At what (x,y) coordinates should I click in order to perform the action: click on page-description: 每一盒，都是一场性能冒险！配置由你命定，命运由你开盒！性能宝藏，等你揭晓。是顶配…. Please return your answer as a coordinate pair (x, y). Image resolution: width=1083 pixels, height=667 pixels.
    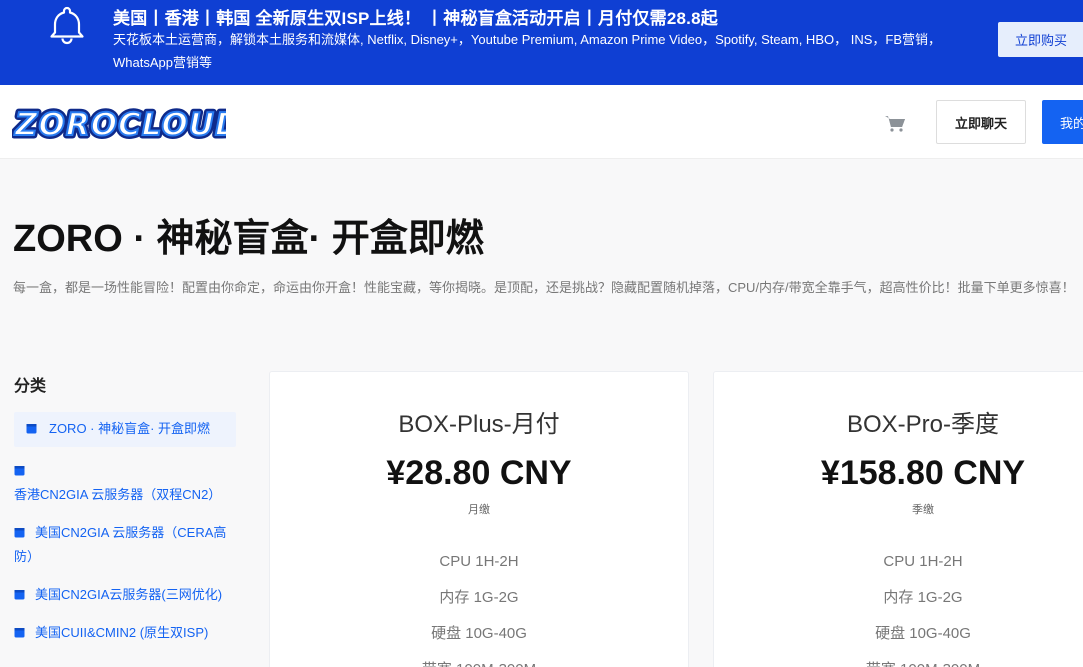
    Looking at the image, I should click on (544, 287).